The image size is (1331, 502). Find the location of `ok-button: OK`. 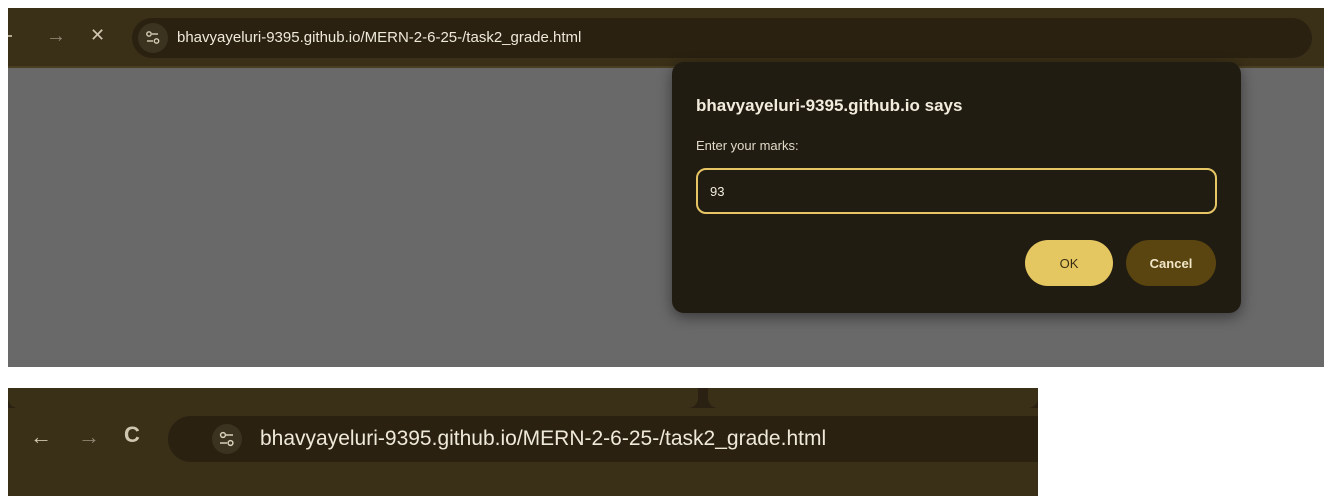

ok-button: OK is located at coordinates (1069, 263).